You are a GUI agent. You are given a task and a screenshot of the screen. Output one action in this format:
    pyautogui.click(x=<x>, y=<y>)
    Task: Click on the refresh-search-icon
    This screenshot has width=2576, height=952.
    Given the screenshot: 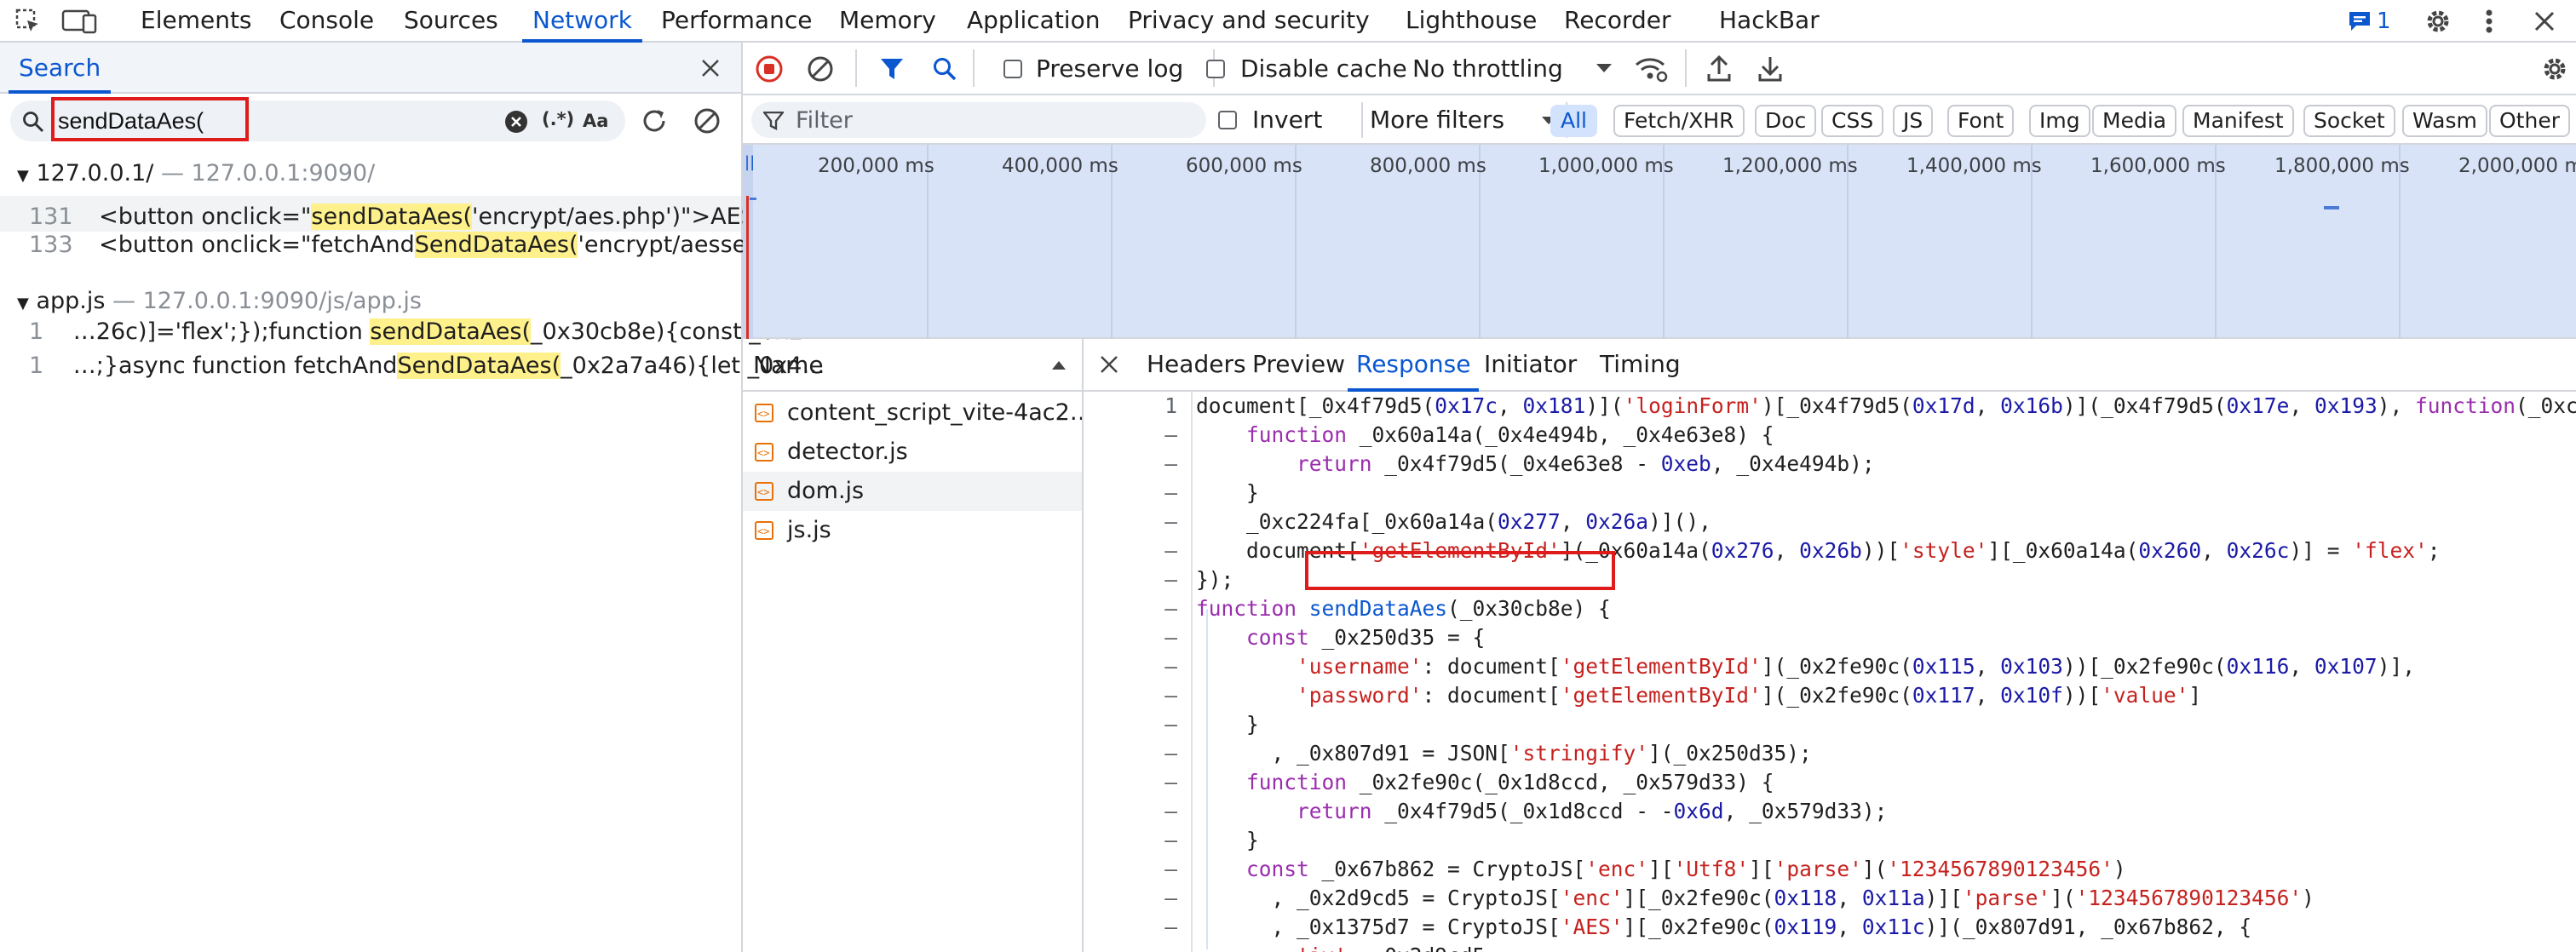 What is the action you would take?
    pyautogui.click(x=655, y=121)
    